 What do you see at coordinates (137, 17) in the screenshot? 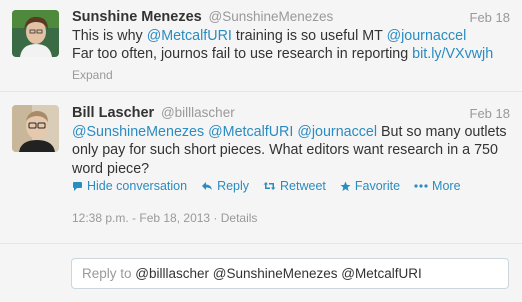
I see `fullname: Sunshine Menezes` at bounding box center [137, 17].